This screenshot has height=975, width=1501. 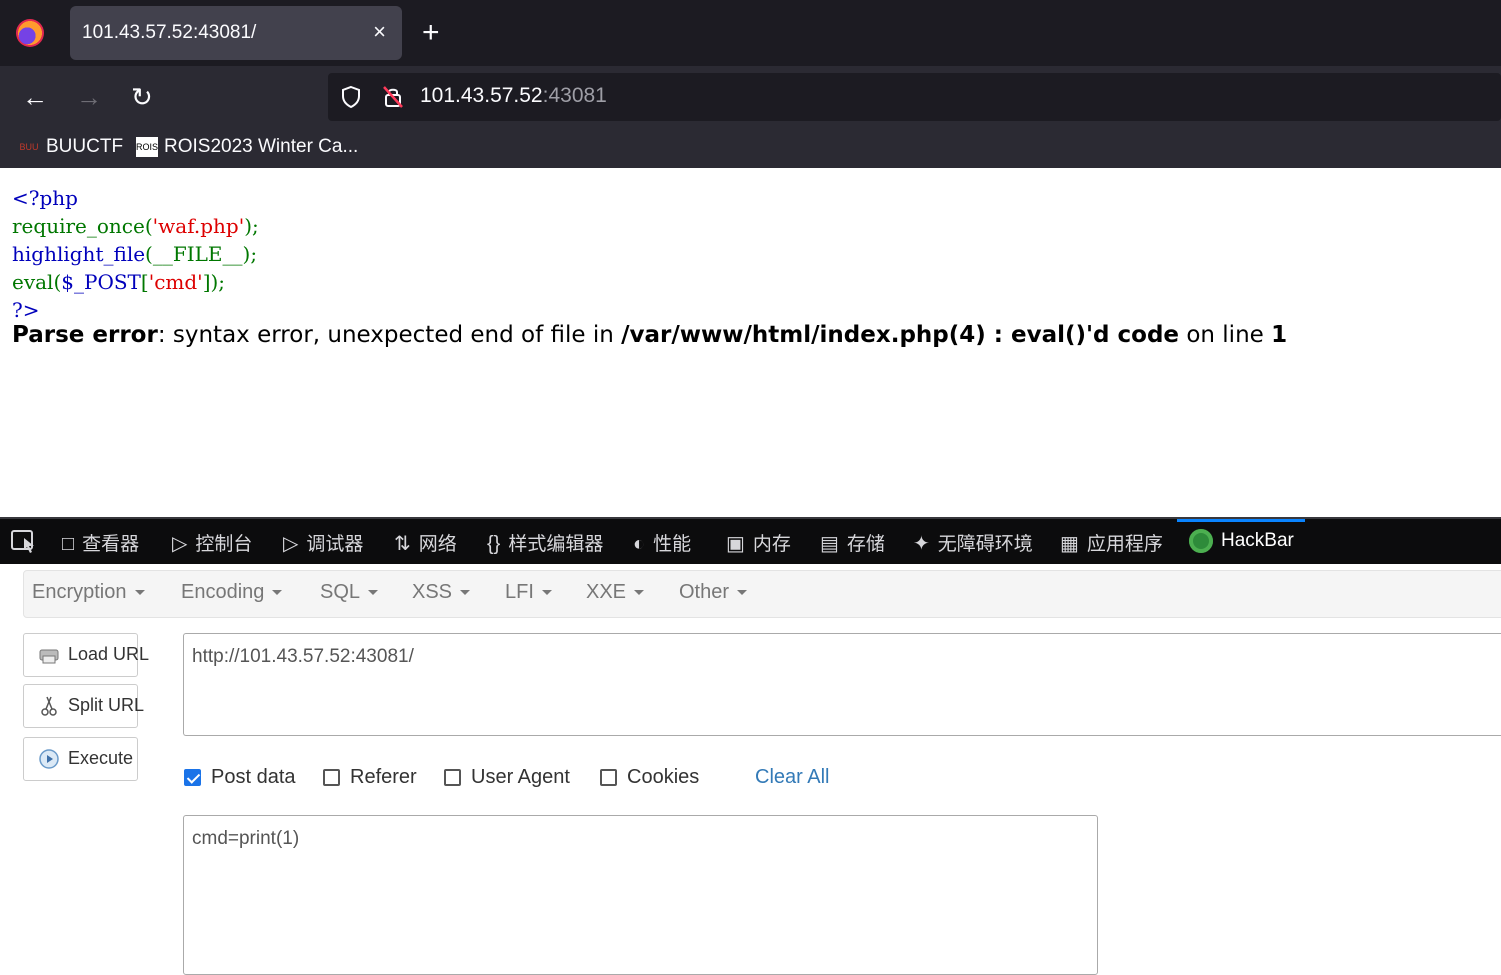 What do you see at coordinates (425, 542) in the screenshot?
I see `devtools-tab-network: ⇅ 网络` at bounding box center [425, 542].